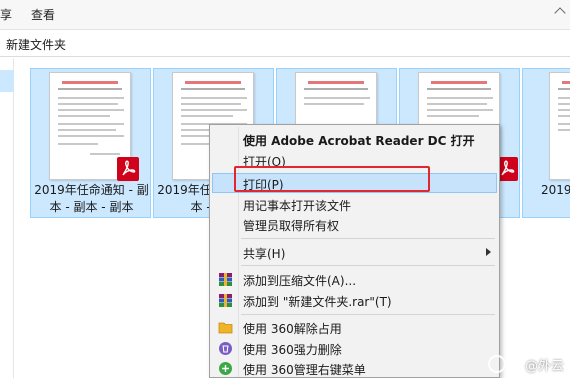 Image resolution: width=570 pixels, height=378 pixels. Describe the element at coordinates (359, 141) in the screenshot. I see `menu-item-label: 使用 Adobe Acrobat Reader DC 打开` at that location.